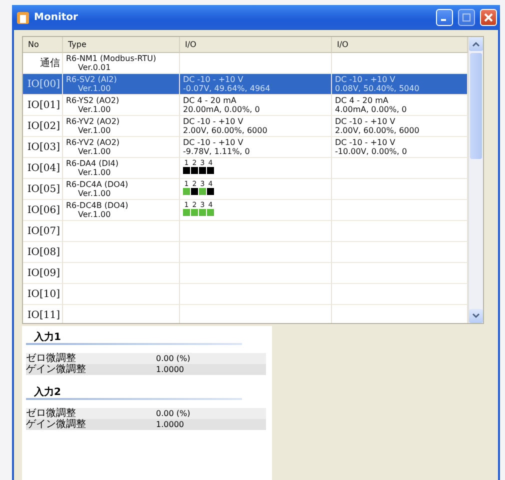  Describe the element at coordinates (43, 168) in the screenshot. I see `row-number-cell: IO[04]` at that location.